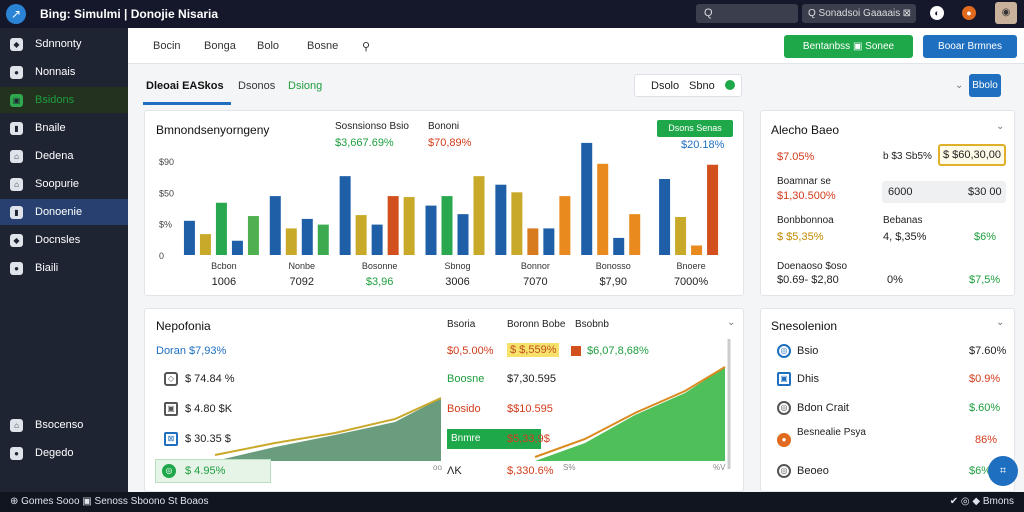  I want to click on secondary-search-box: Q Sonadsoi Gaaaais ⊠, so click(859, 13).